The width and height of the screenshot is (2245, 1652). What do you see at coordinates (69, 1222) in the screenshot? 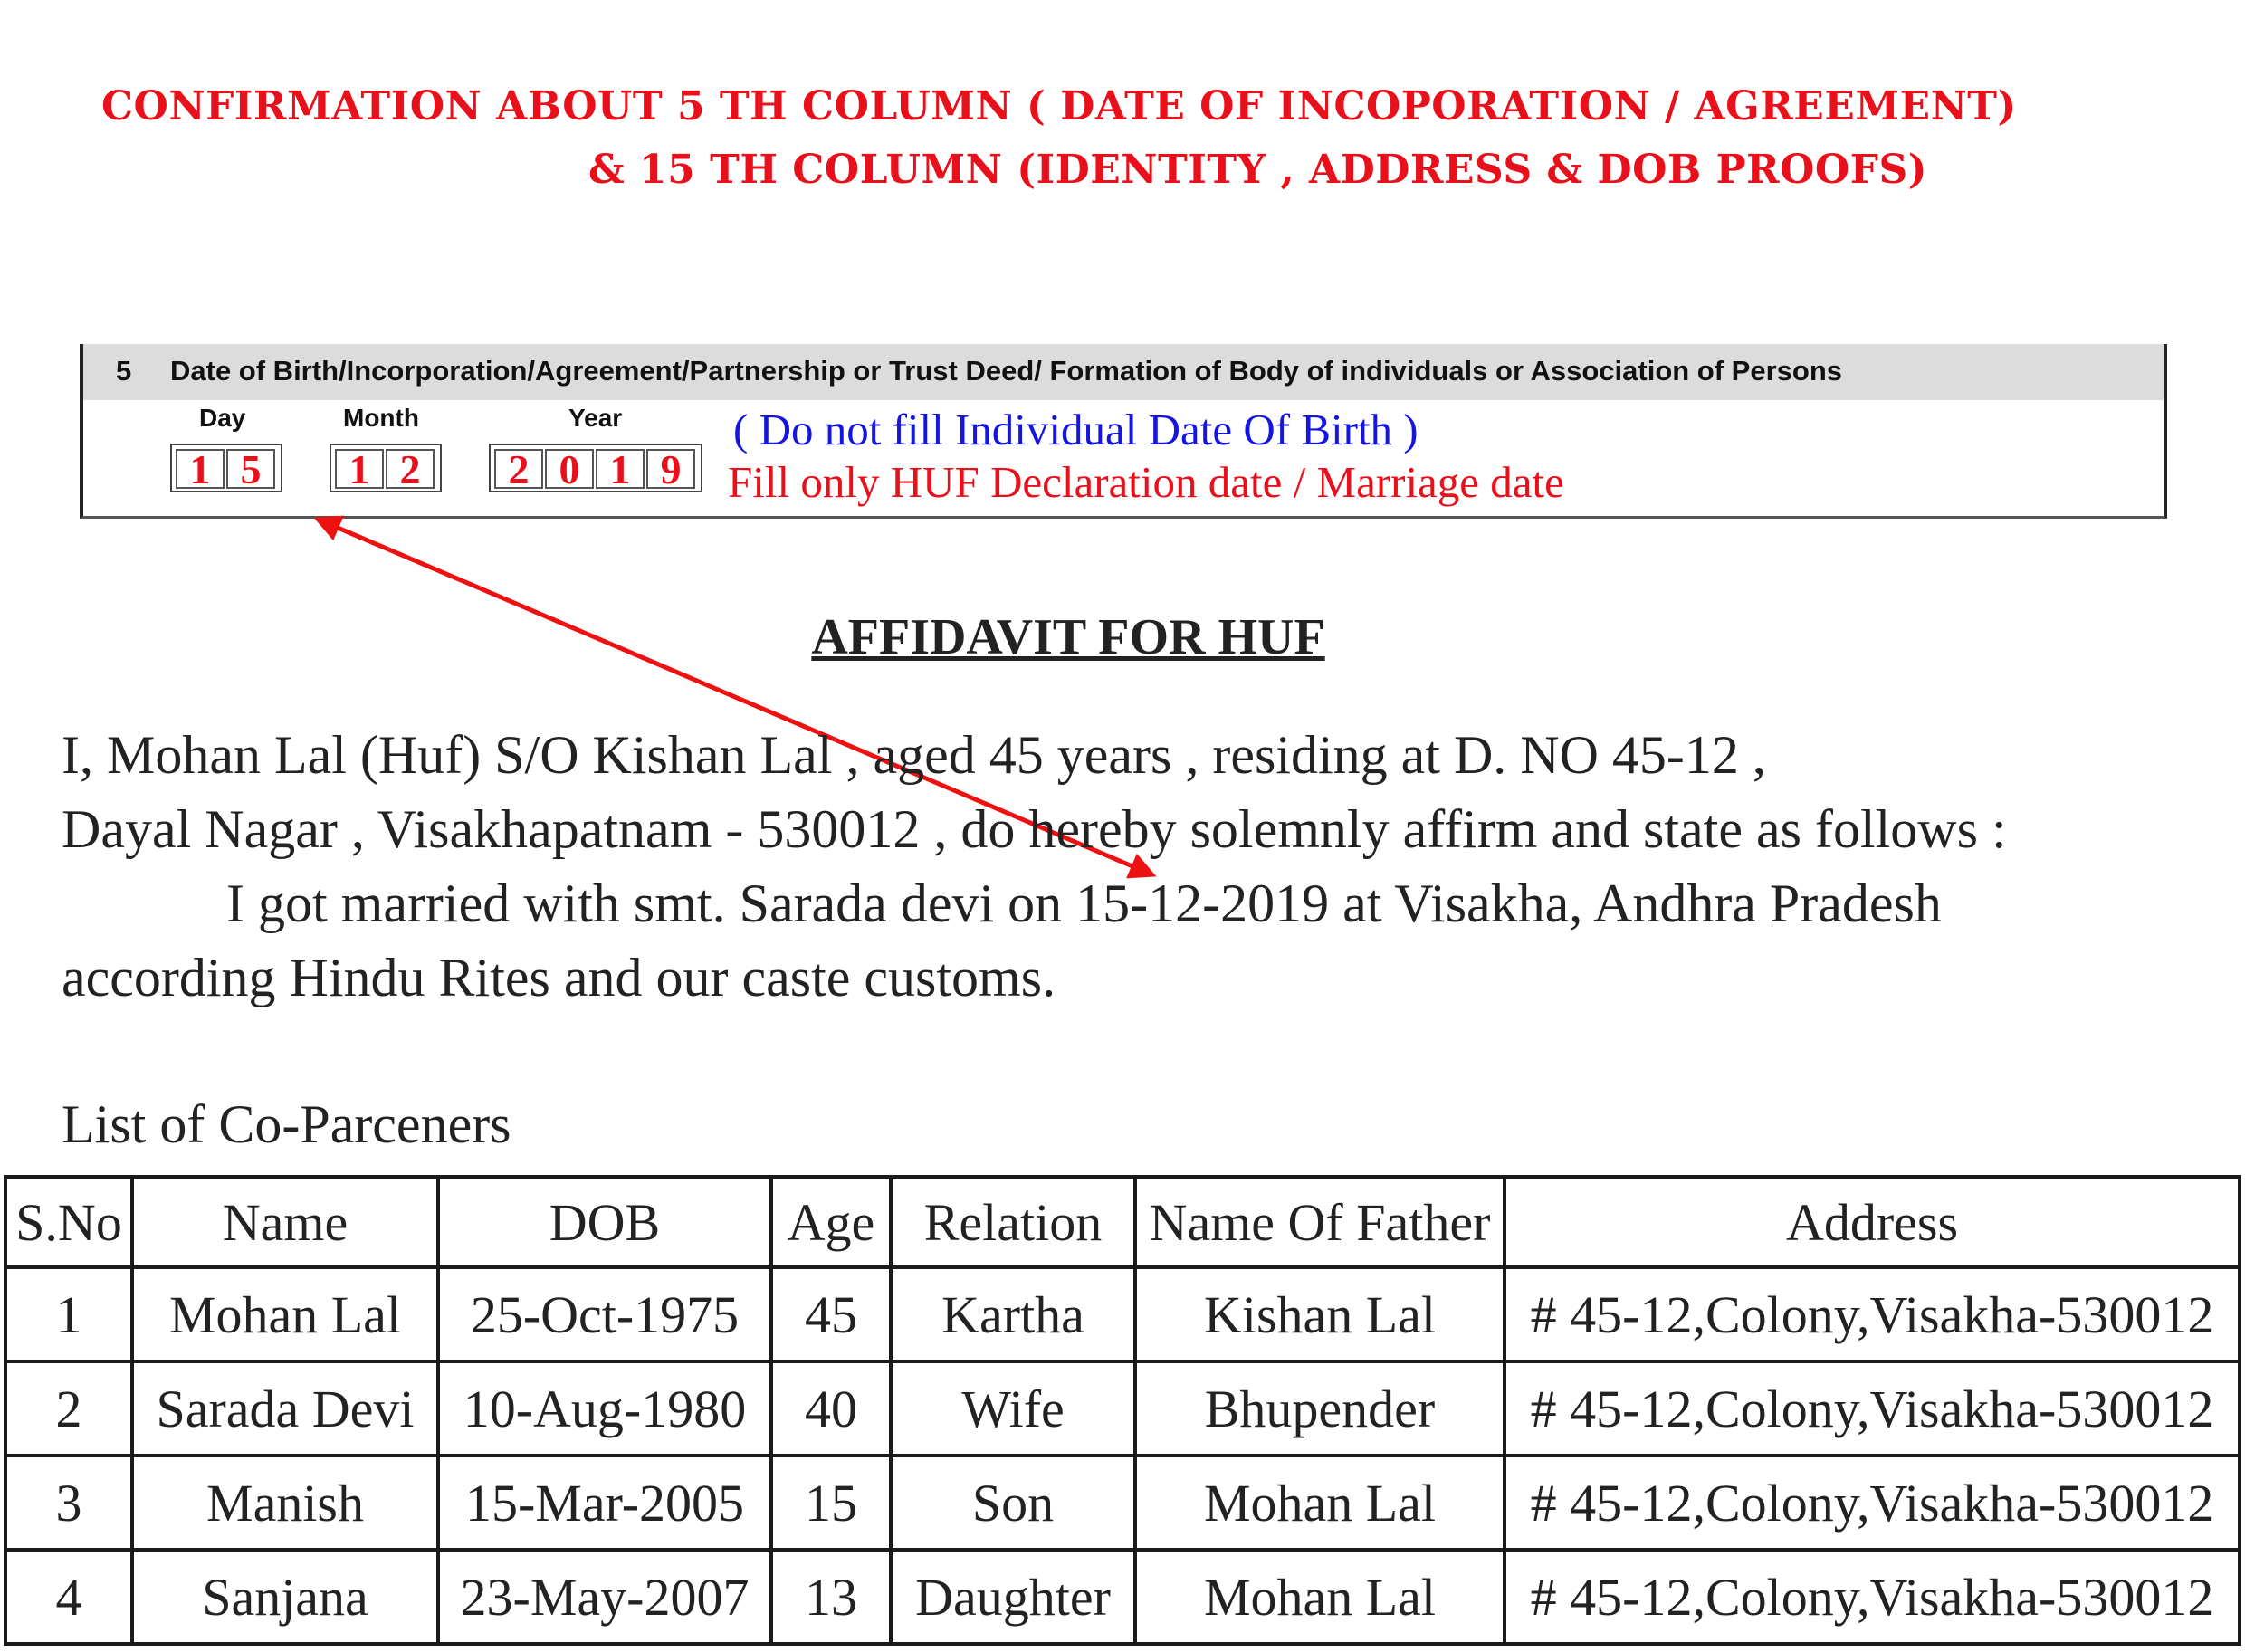
I see `header-sno: S.No` at bounding box center [69, 1222].